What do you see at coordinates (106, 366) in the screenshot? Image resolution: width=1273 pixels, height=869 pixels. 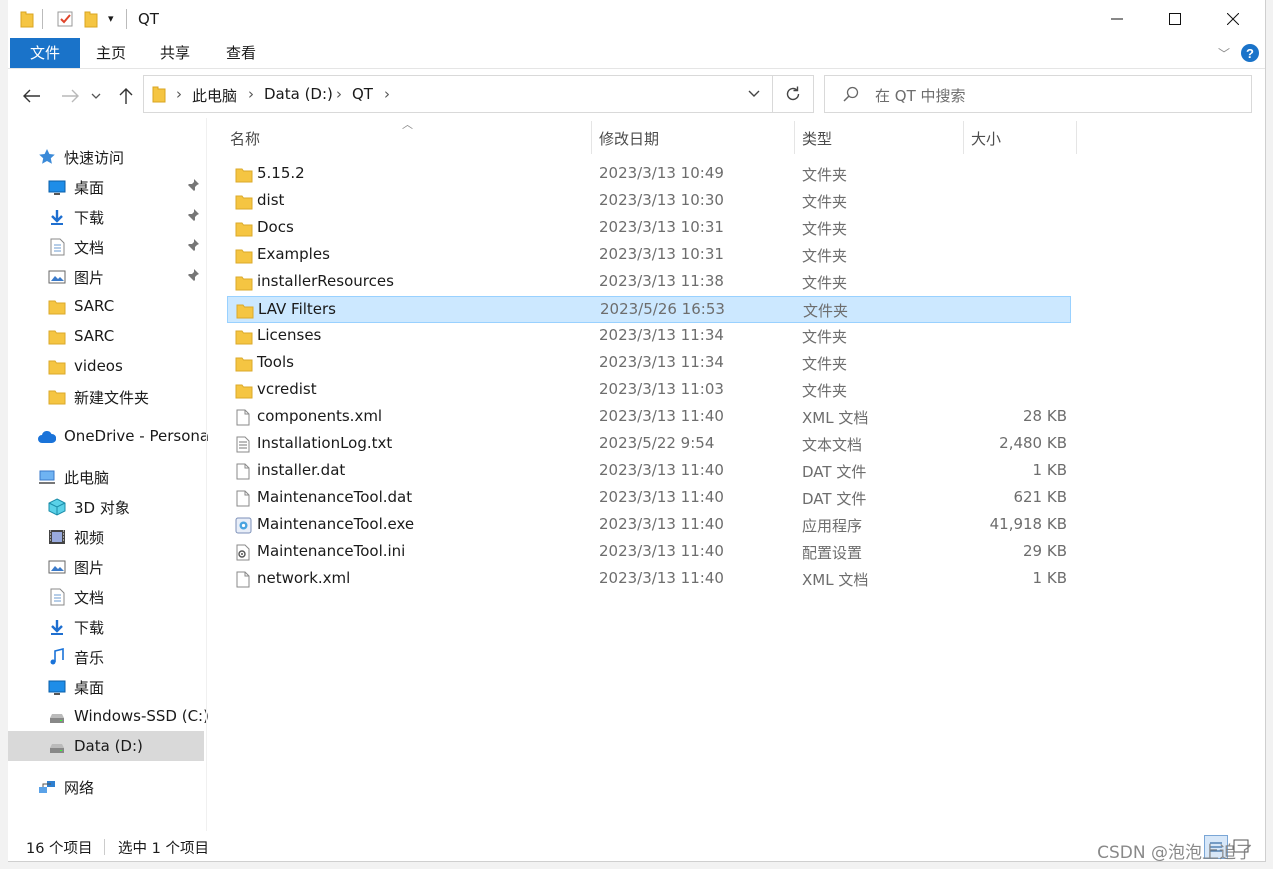 I see `nav-item: videos` at bounding box center [106, 366].